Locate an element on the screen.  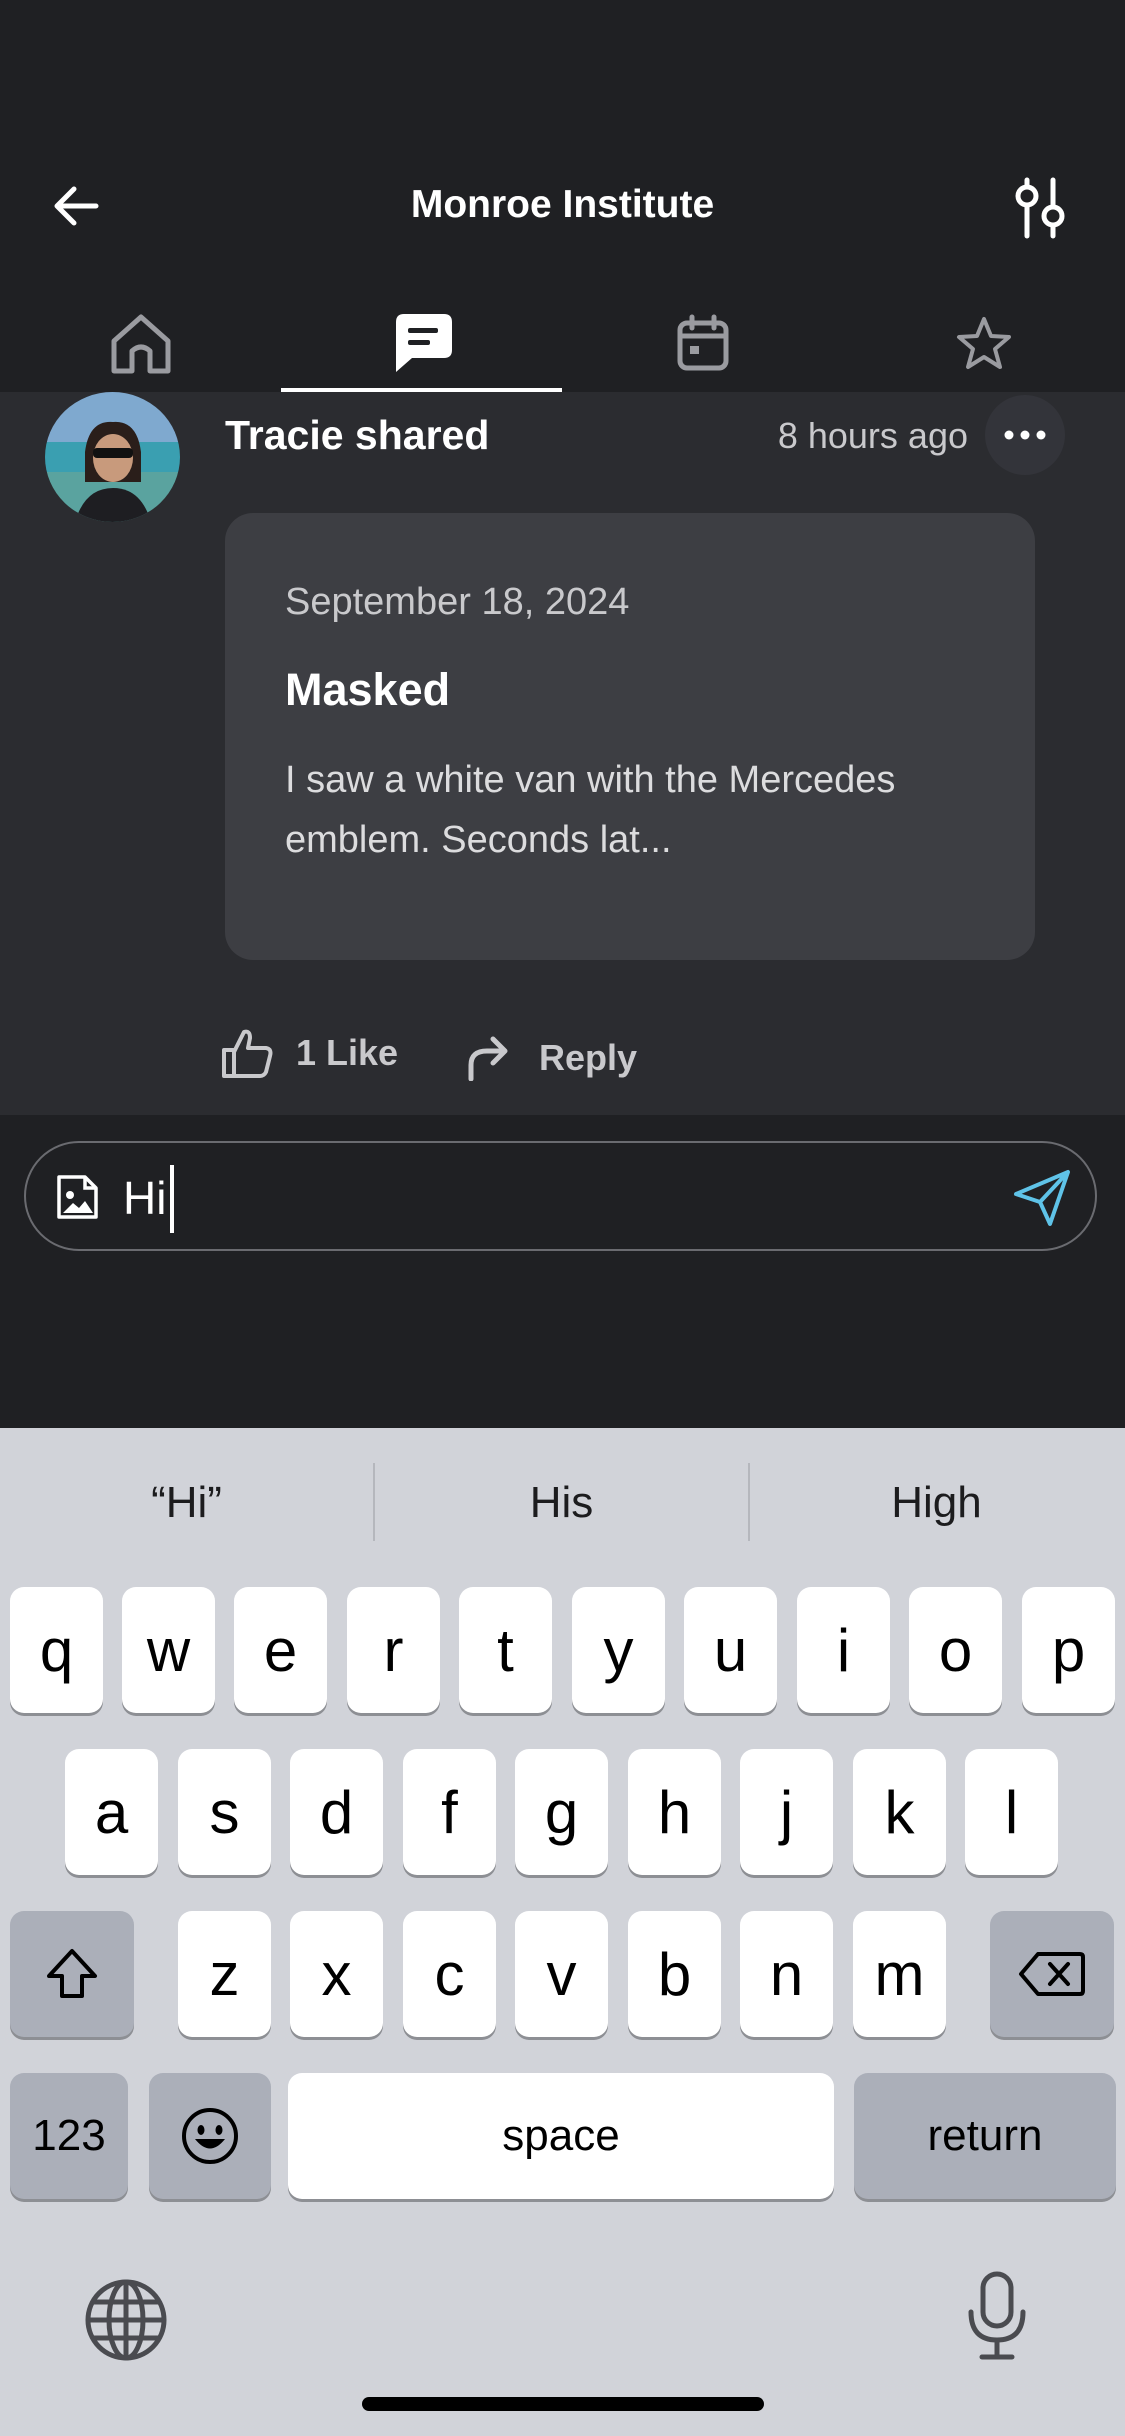
key: a is located at coordinates (111, 1812).